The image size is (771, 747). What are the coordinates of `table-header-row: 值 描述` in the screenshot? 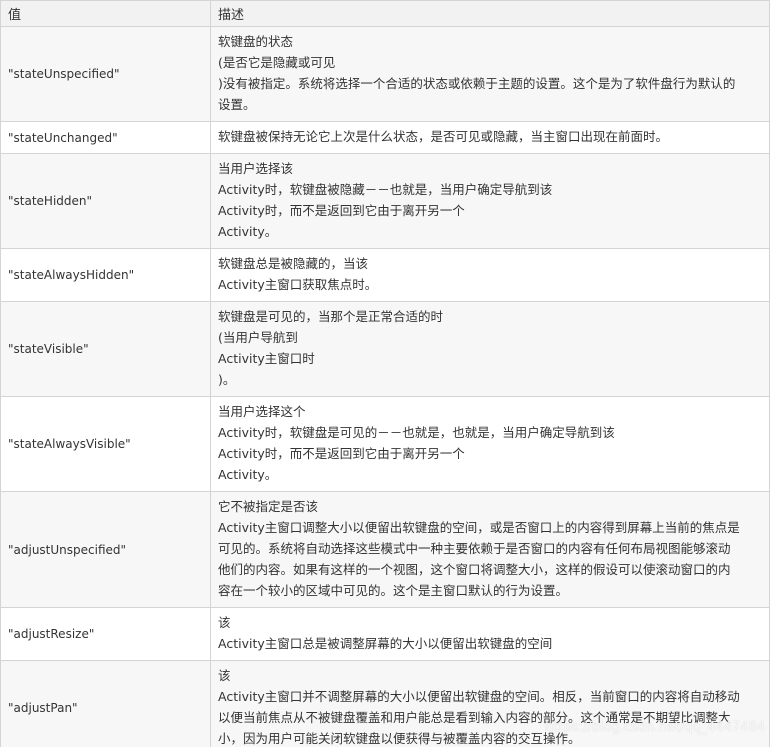 It's located at (385, 13).